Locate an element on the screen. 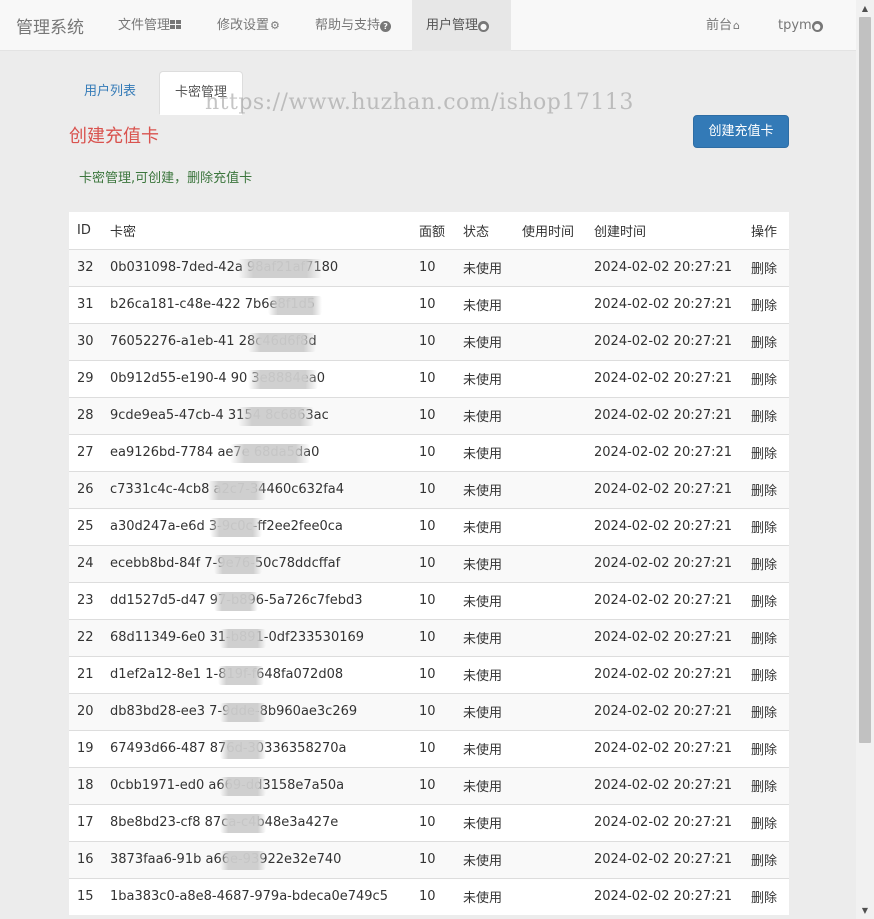 This screenshot has width=874, height=919. cell-card-key: 9cde9ea5-47cb-4 3154 8c6863ac is located at coordinates (256, 415).